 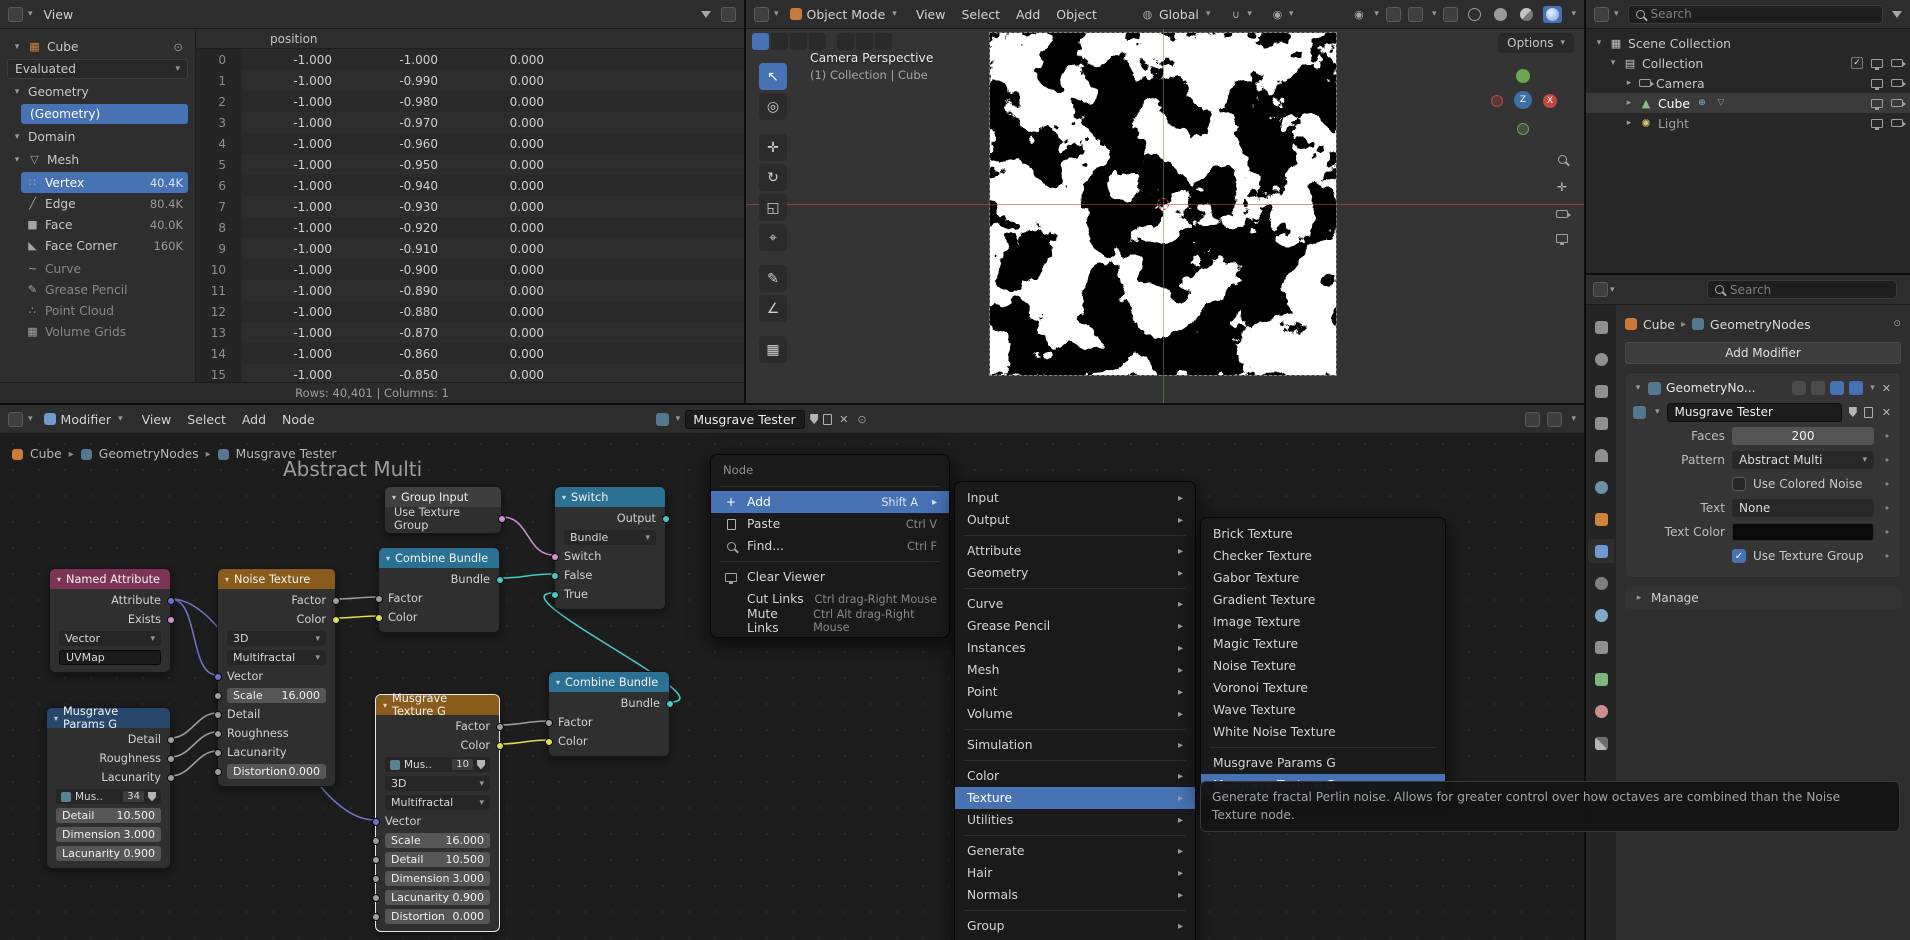 What do you see at coordinates (15, 14) in the screenshot?
I see `spreadsheet-editor-icon` at bounding box center [15, 14].